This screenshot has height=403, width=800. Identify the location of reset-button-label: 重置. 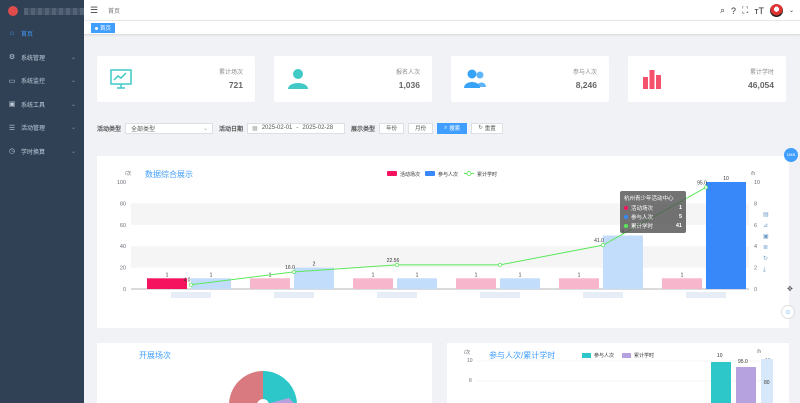
(490, 129).